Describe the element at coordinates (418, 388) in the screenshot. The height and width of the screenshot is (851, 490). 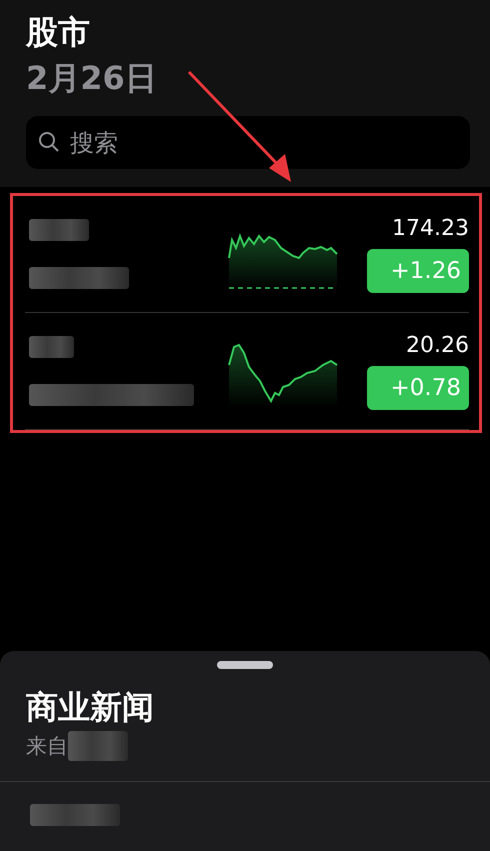
I see `change-badge: +0.78` at that location.